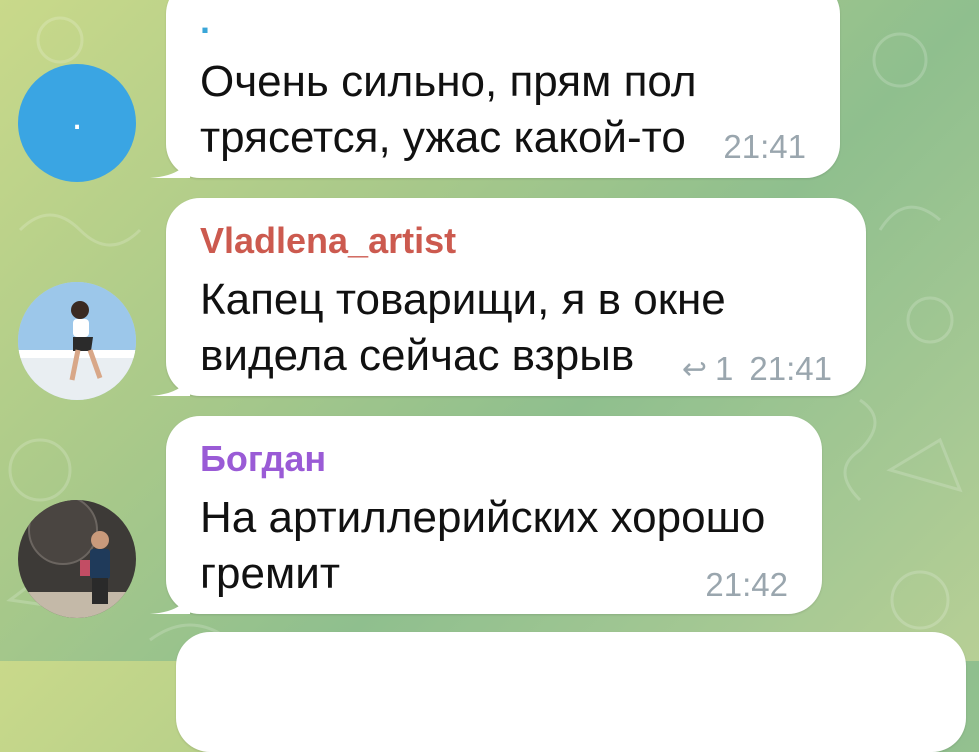 The image size is (979, 752). What do you see at coordinates (205, 21) in the screenshot?
I see `sender-name: .` at bounding box center [205, 21].